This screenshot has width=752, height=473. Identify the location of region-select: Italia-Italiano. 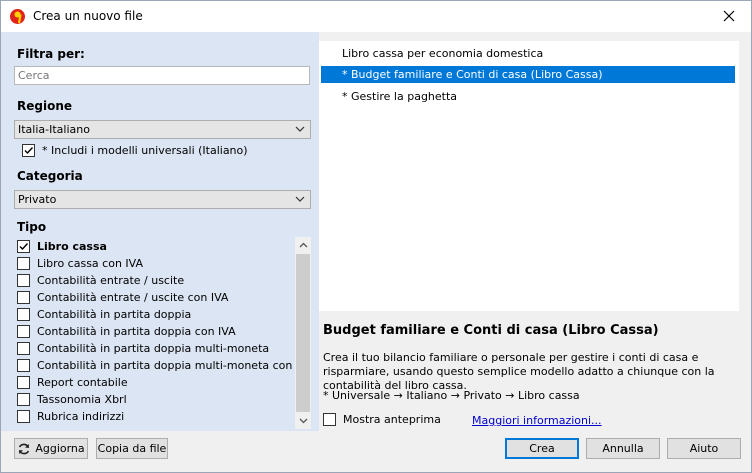
(162, 129).